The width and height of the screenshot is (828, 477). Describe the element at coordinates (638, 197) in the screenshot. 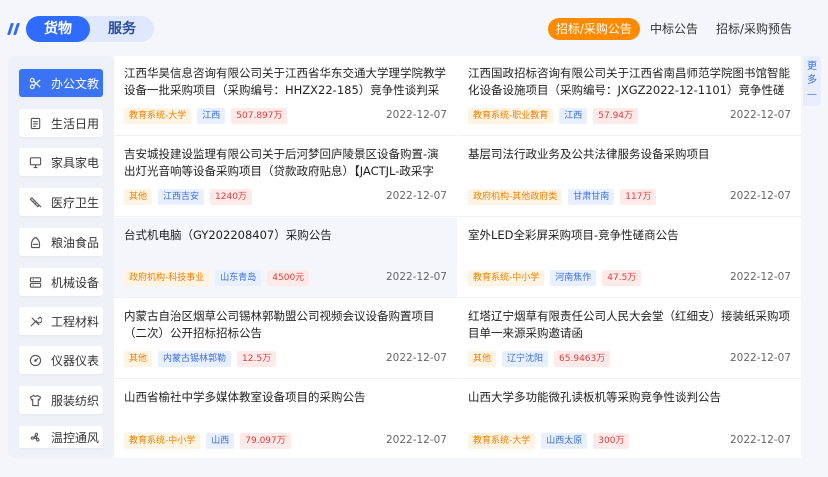

I see `amount-tag: 117万` at that location.